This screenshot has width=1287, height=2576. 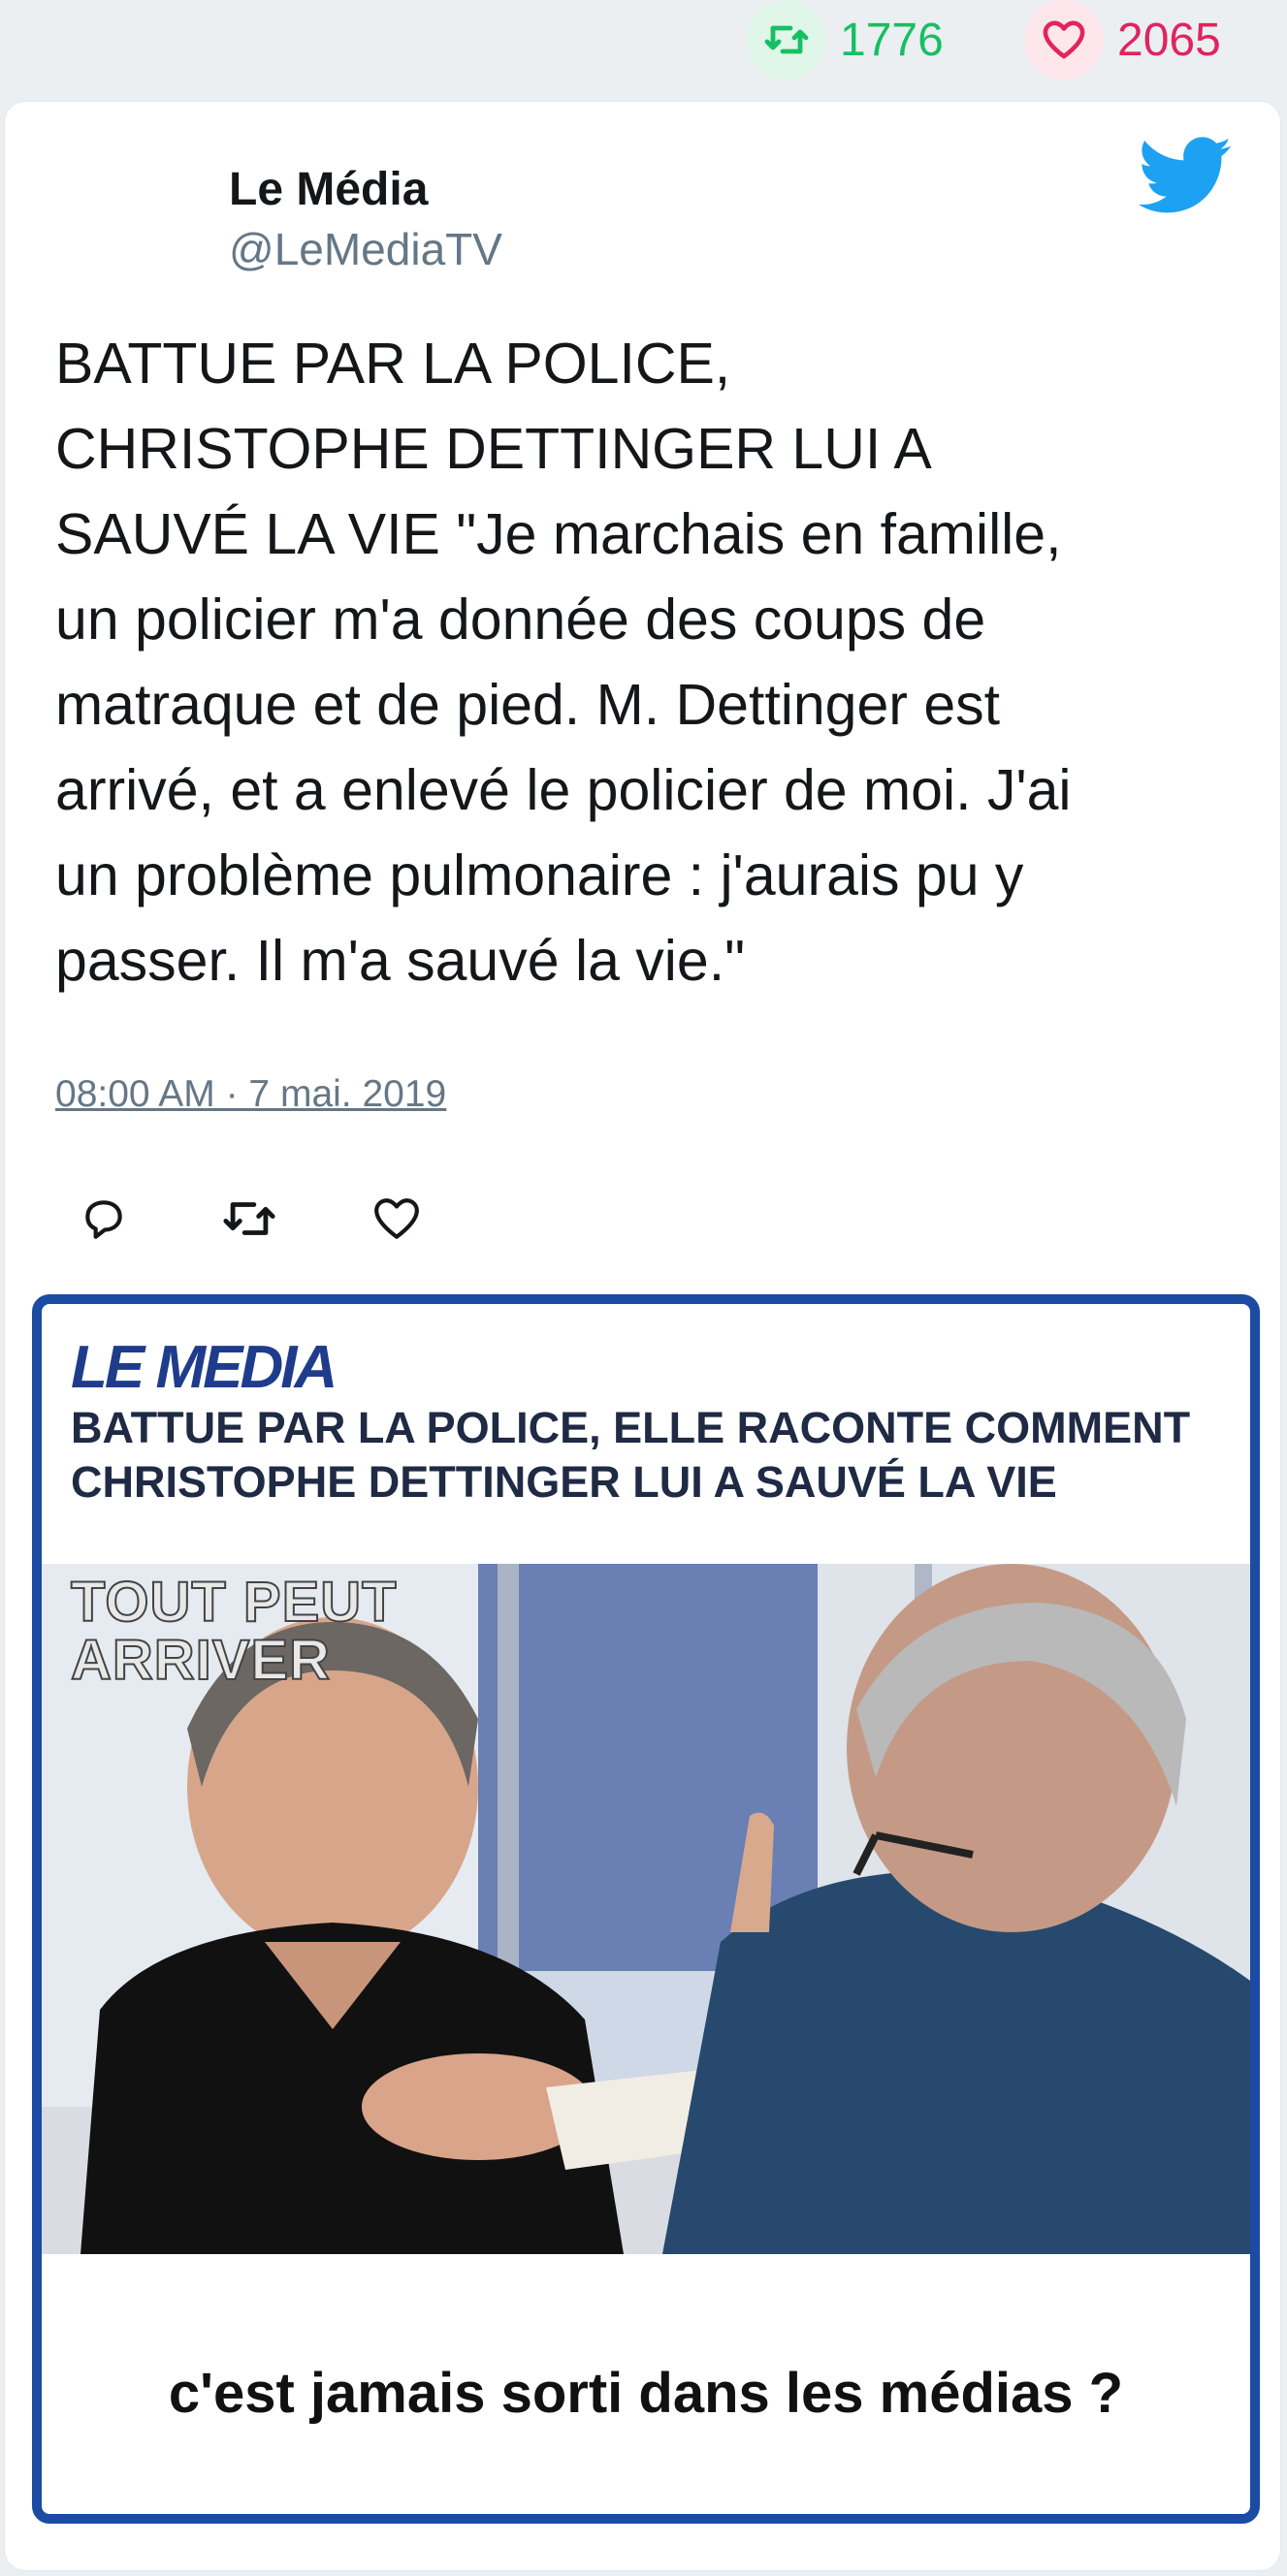 What do you see at coordinates (646, 2393) in the screenshot?
I see `video-caption: c'est jamais sorti dans les médias ?` at bounding box center [646, 2393].